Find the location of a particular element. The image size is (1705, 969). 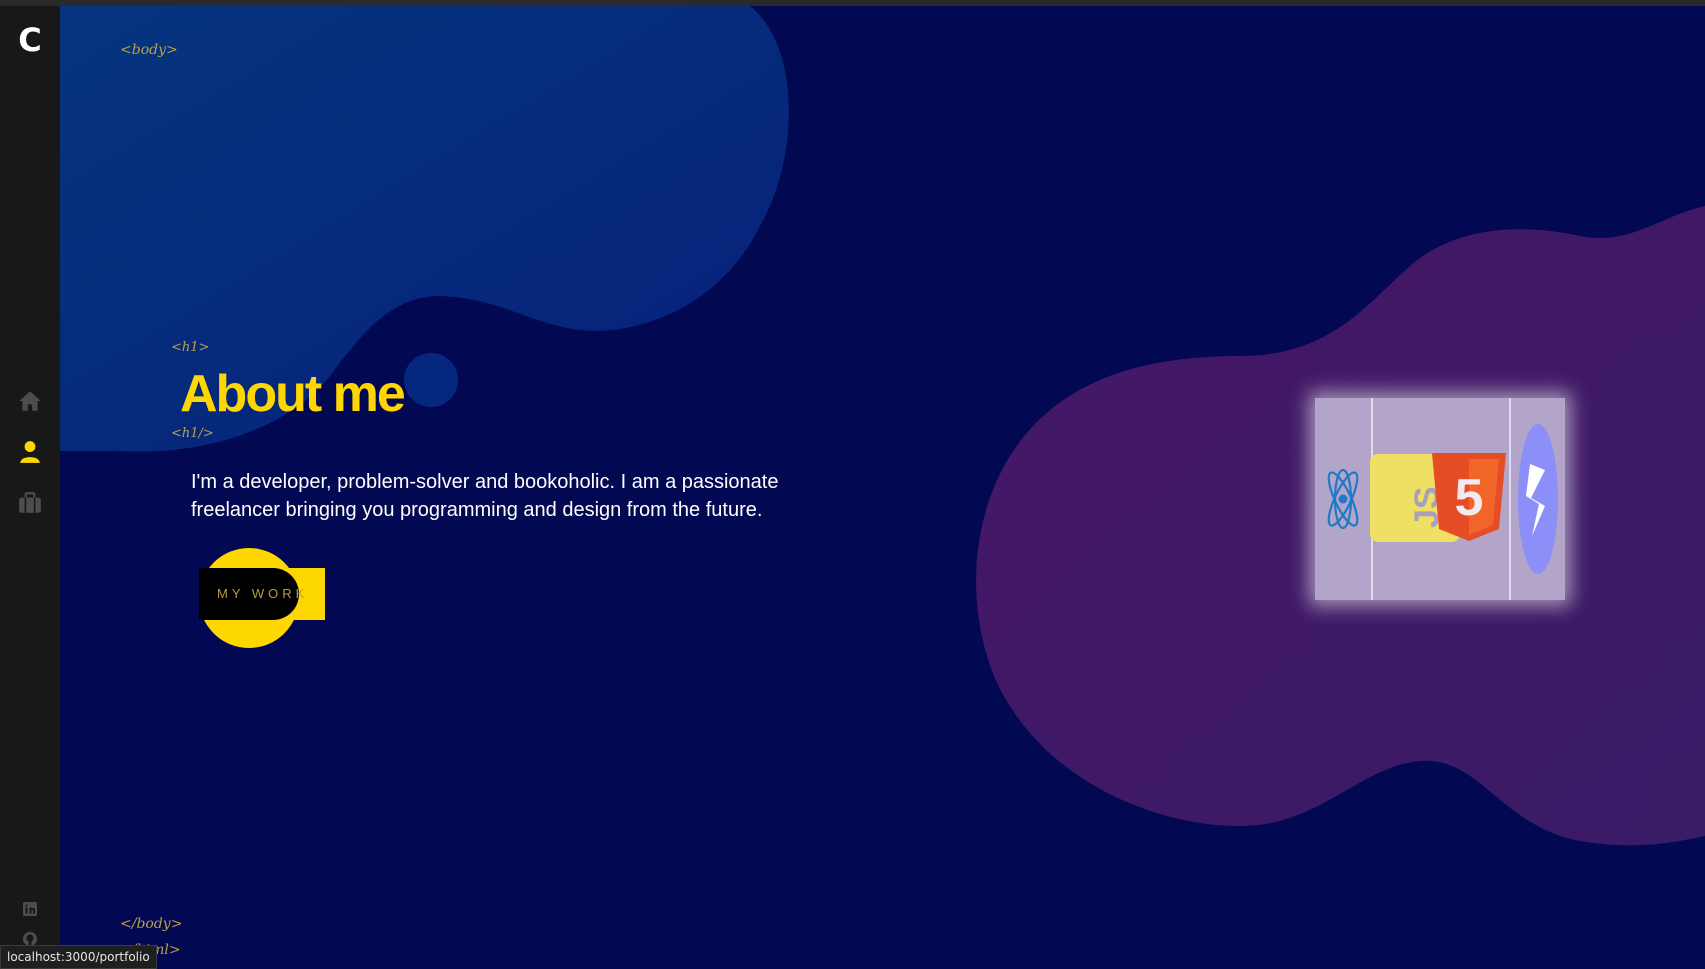

cube-left-face is located at coordinates (1344, 499).